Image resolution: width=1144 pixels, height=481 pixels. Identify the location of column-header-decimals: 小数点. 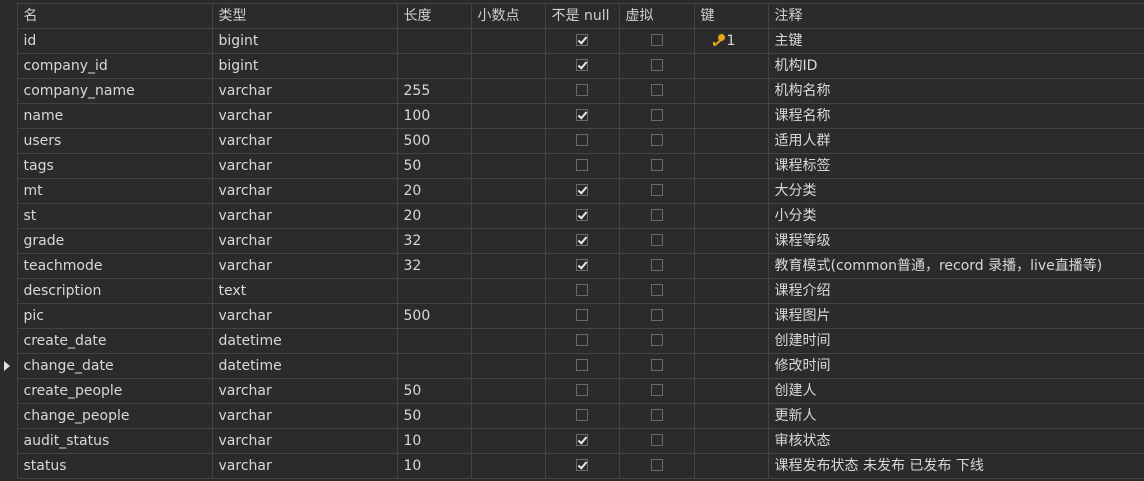
(508, 16).